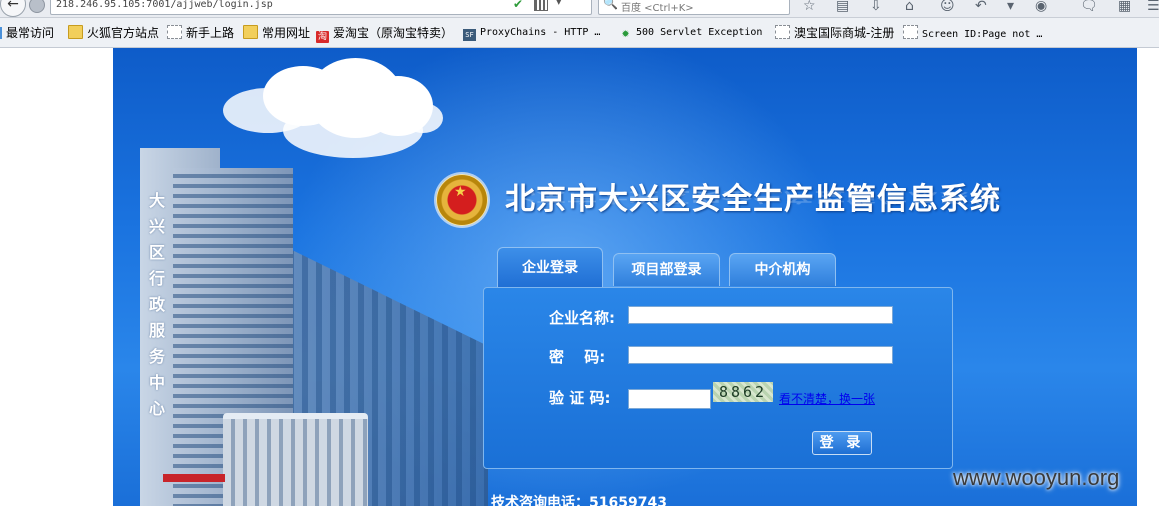 The height and width of the screenshot is (506, 1159). I want to click on bookmark-item: 火狐官方站点, so click(113, 33).